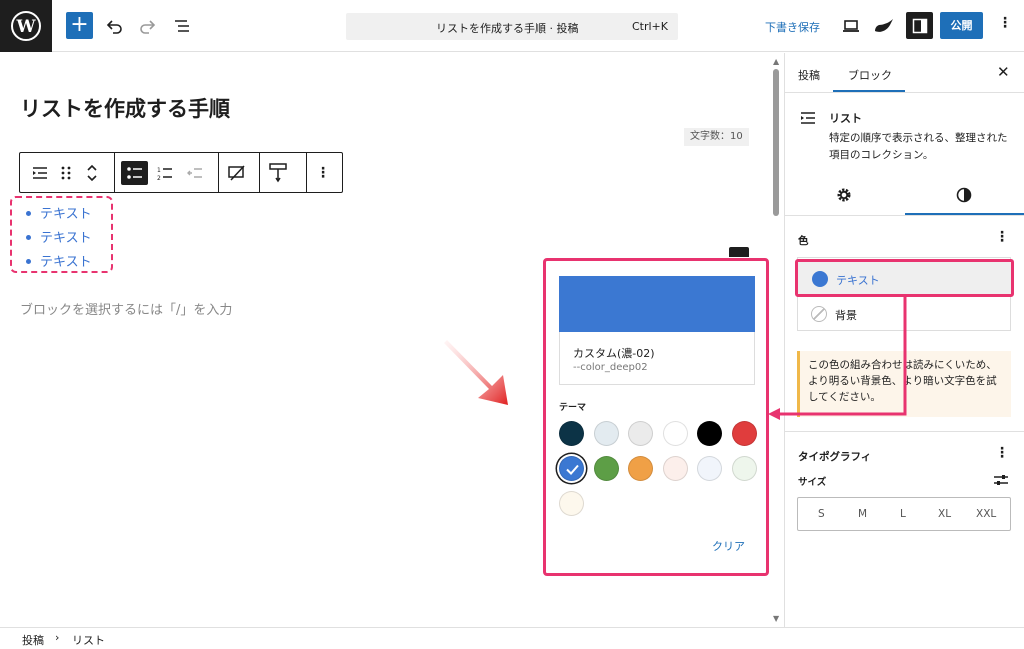  I want to click on close-sidebar-icon: ✕, so click(1003, 72).